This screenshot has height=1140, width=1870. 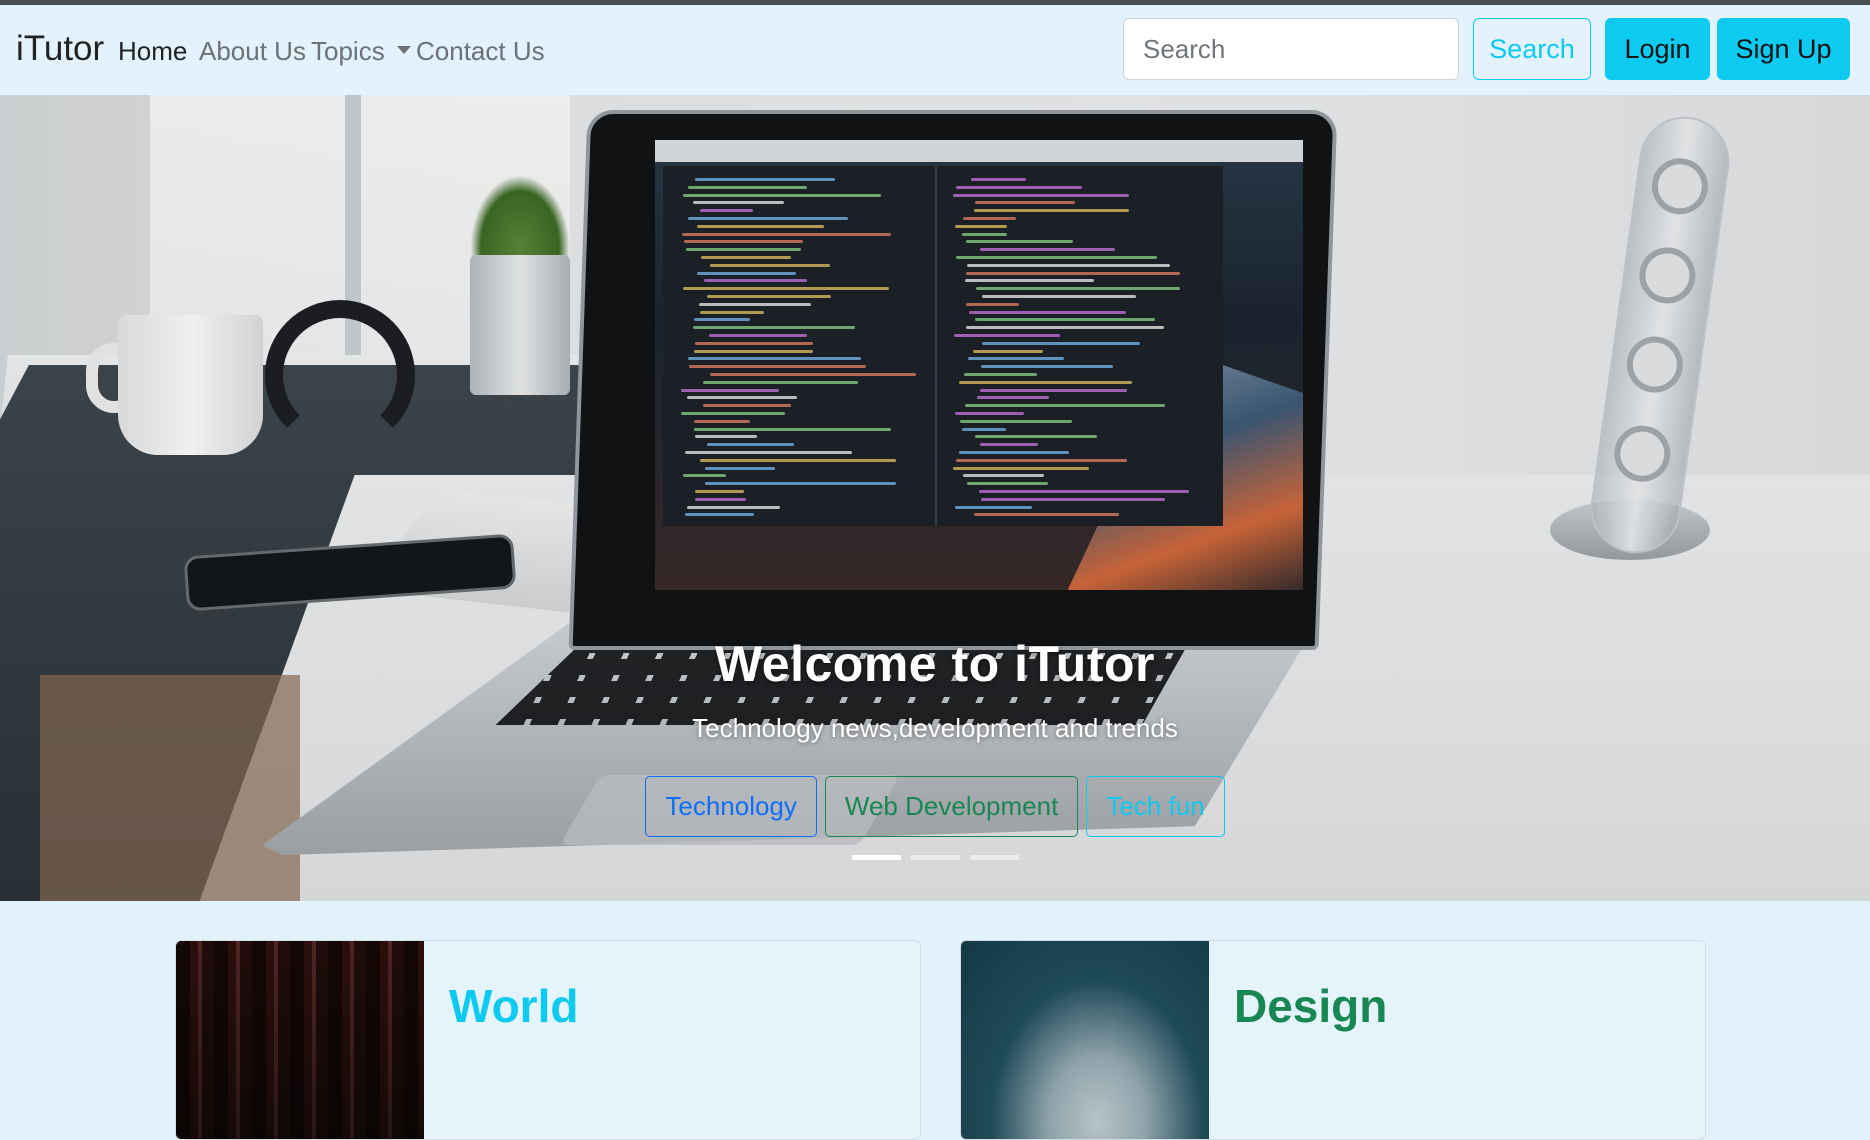 I want to click on chevron-down-icon, so click(x=403, y=50).